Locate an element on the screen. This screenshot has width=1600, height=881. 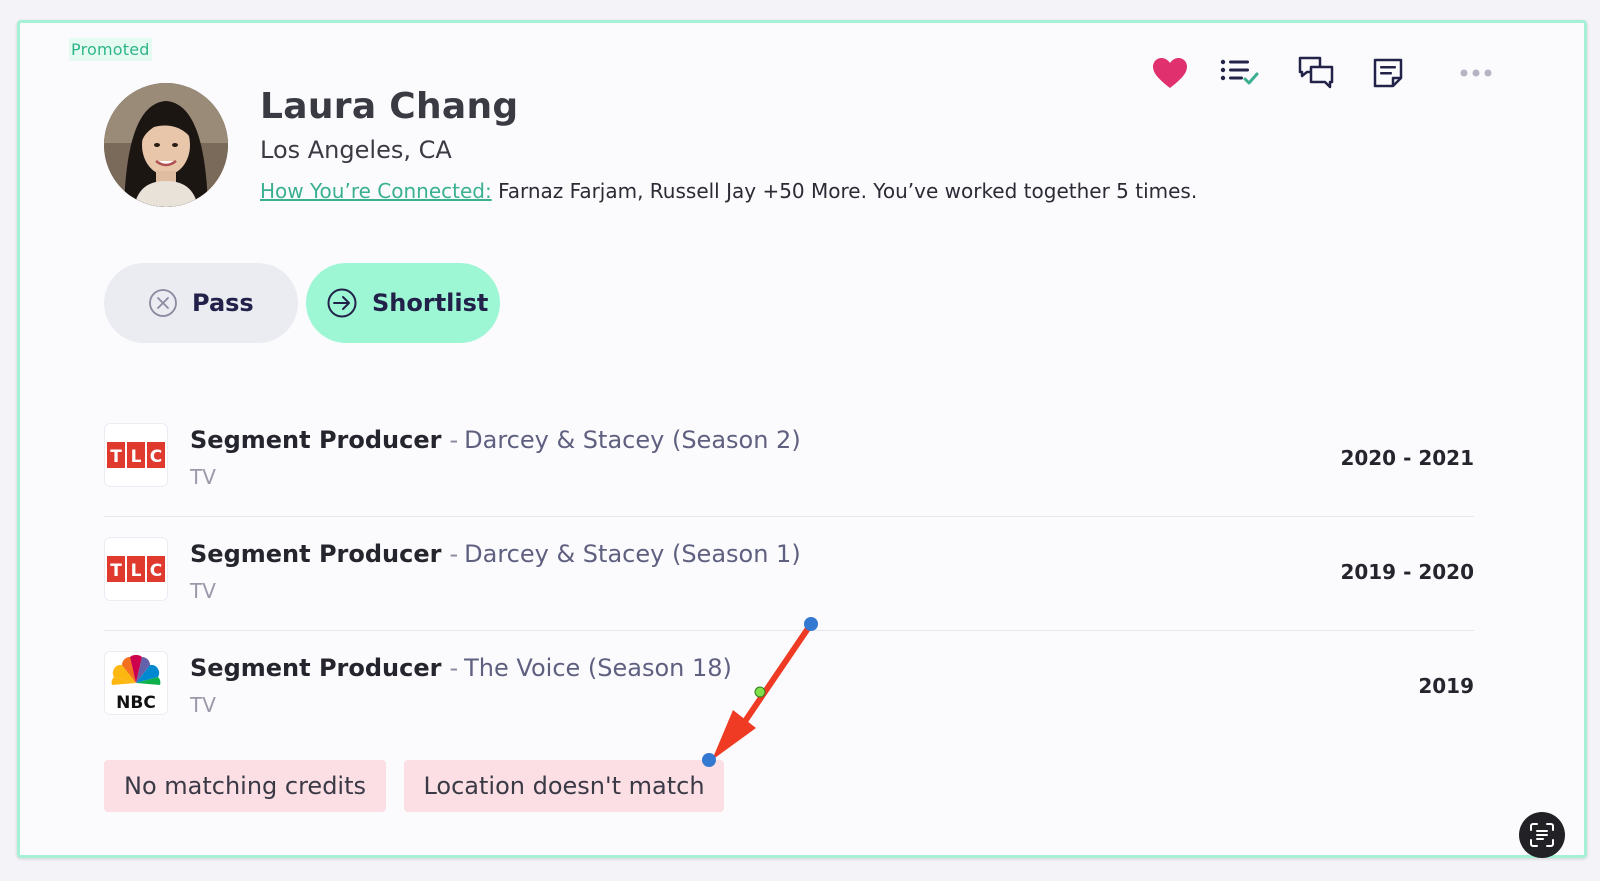
card-toolbar is located at coordinates (1330, 73).